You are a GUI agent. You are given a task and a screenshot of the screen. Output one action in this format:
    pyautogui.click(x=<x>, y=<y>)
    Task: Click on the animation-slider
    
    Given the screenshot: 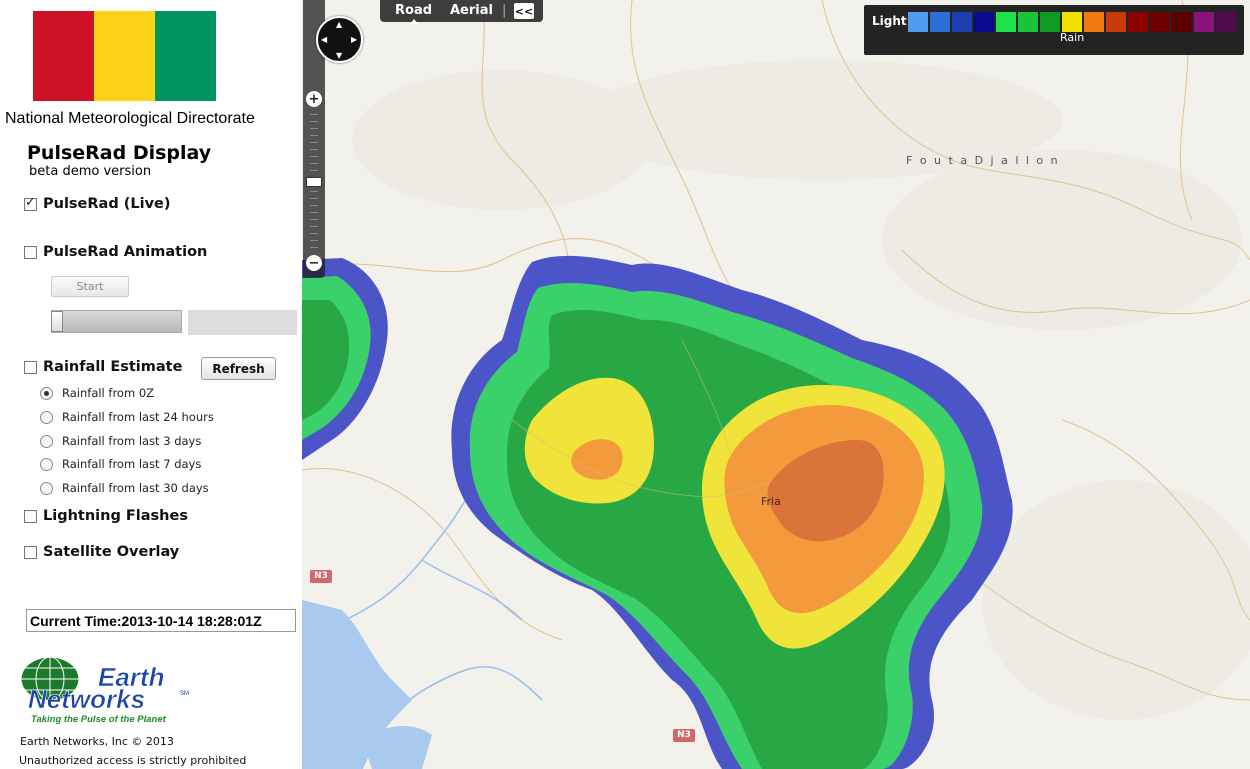 What is the action you would take?
    pyautogui.click(x=116, y=321)
    